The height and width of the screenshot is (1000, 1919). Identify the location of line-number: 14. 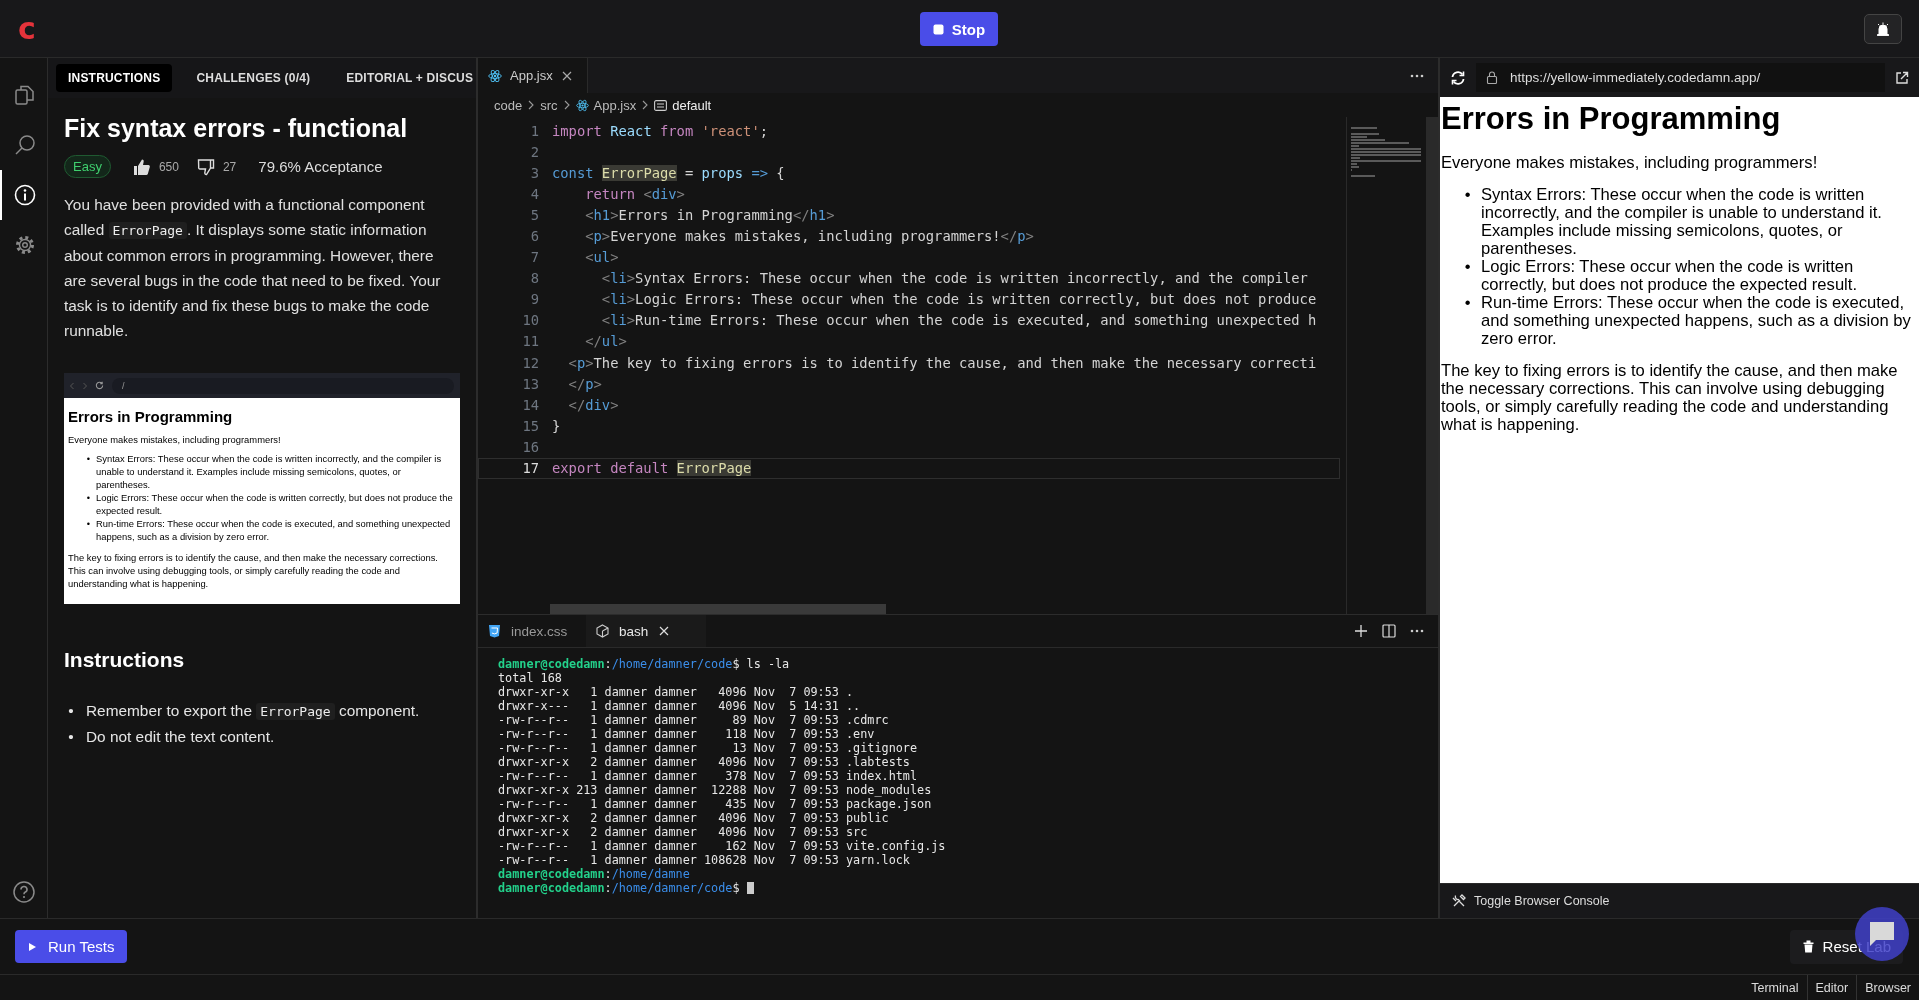
(530, 404).